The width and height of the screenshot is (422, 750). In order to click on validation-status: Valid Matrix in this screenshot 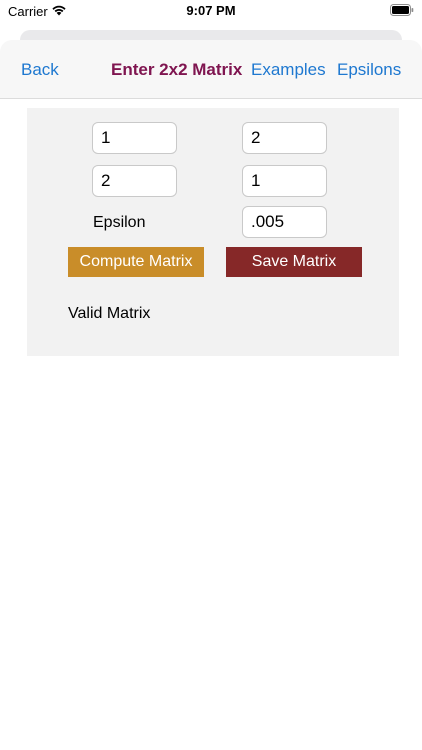, I will do `click(109, 313)`.